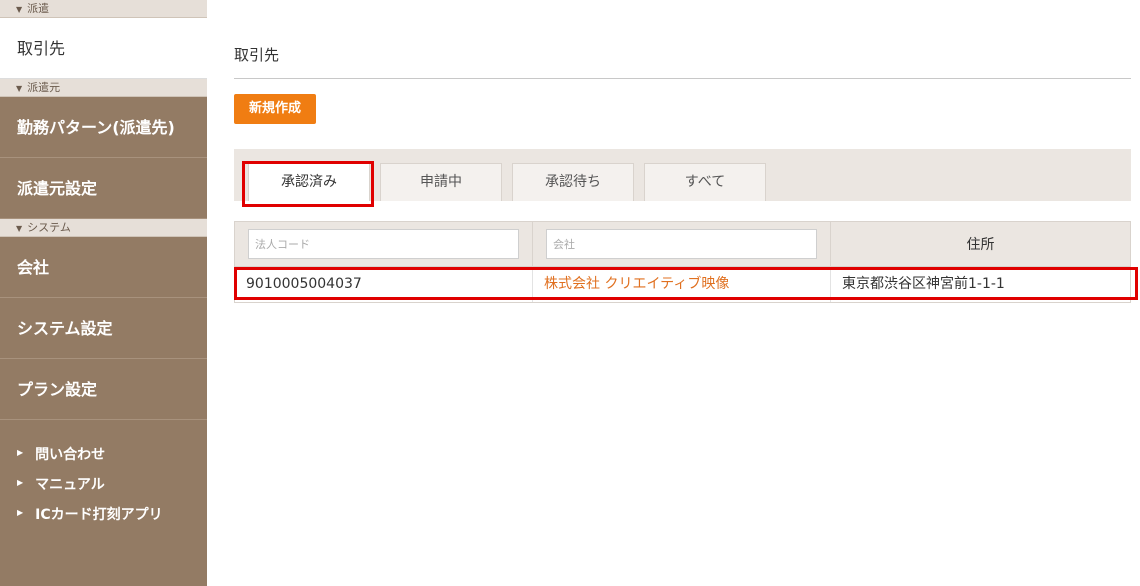 The image size is (1140, 586). Describe the element at coordinates (573, 182) in the screenshot. I see `tab-awaiting-approval: 承認待ち` at that location.